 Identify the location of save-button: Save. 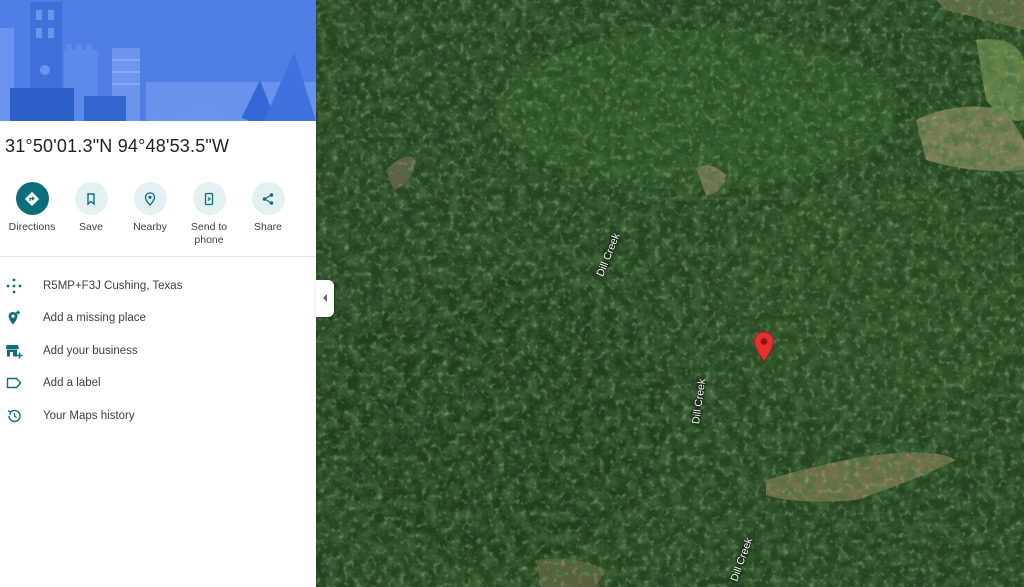
(91, 208).